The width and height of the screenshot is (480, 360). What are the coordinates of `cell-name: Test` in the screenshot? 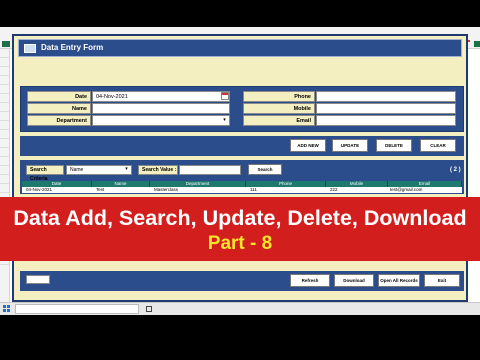 It's located at (100, 189).